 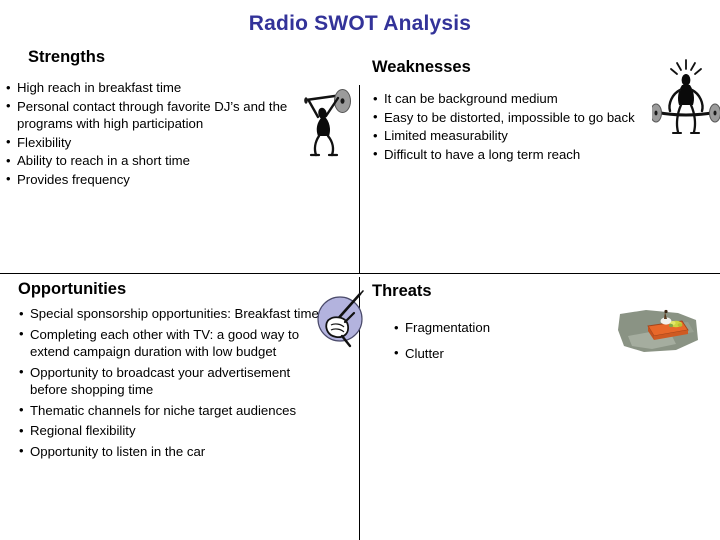 What do you see at coordinates (360, 23) in the screenshot?
I see `page-title: Radio SWOT Analysis` at bounding box center [360, 23].